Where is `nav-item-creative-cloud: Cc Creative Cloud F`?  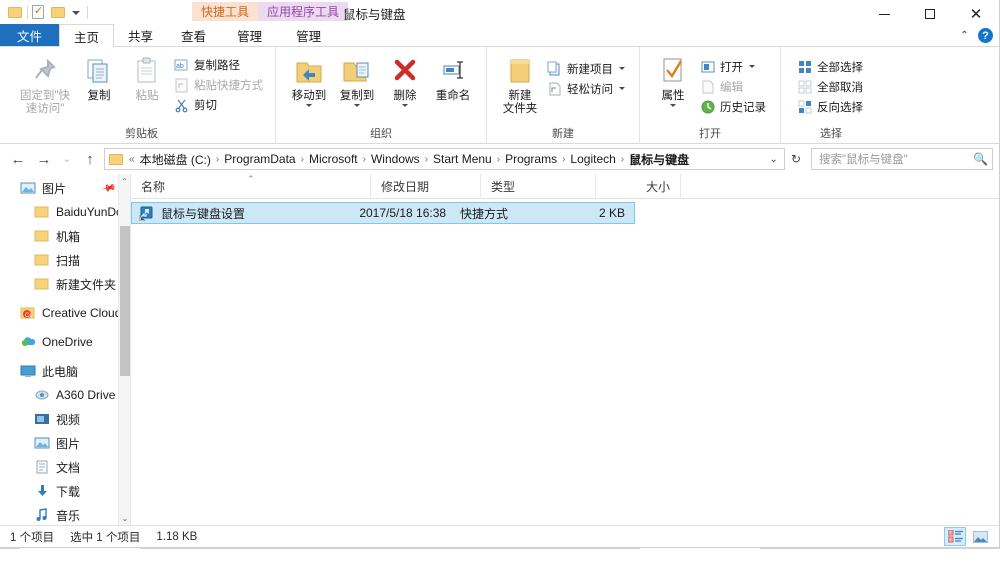 nav-item-creative-cloud: Cc Creative Cloud F is located at coordinates (65, 313).